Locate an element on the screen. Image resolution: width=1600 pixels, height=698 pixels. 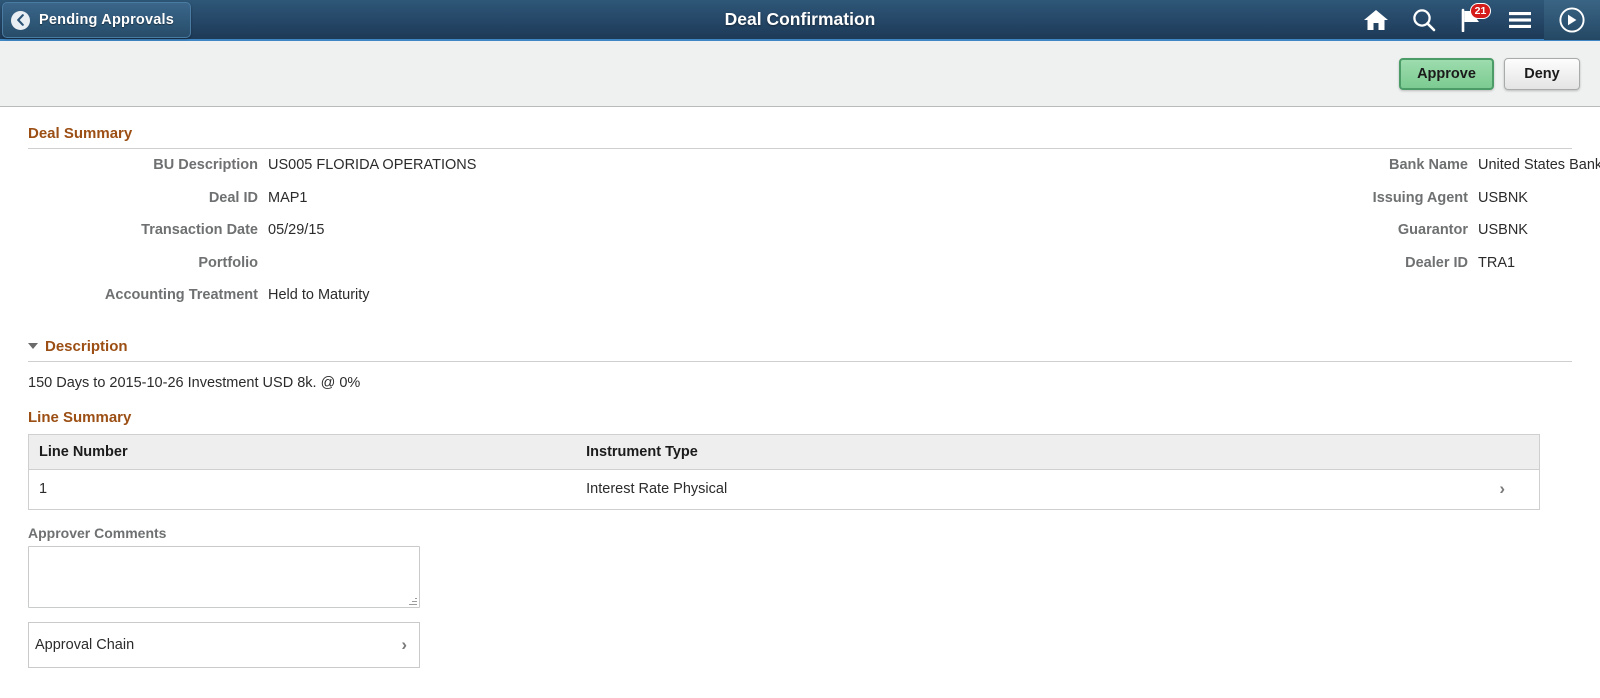
description-heading-label: Description is located at coordinates (86, 346).